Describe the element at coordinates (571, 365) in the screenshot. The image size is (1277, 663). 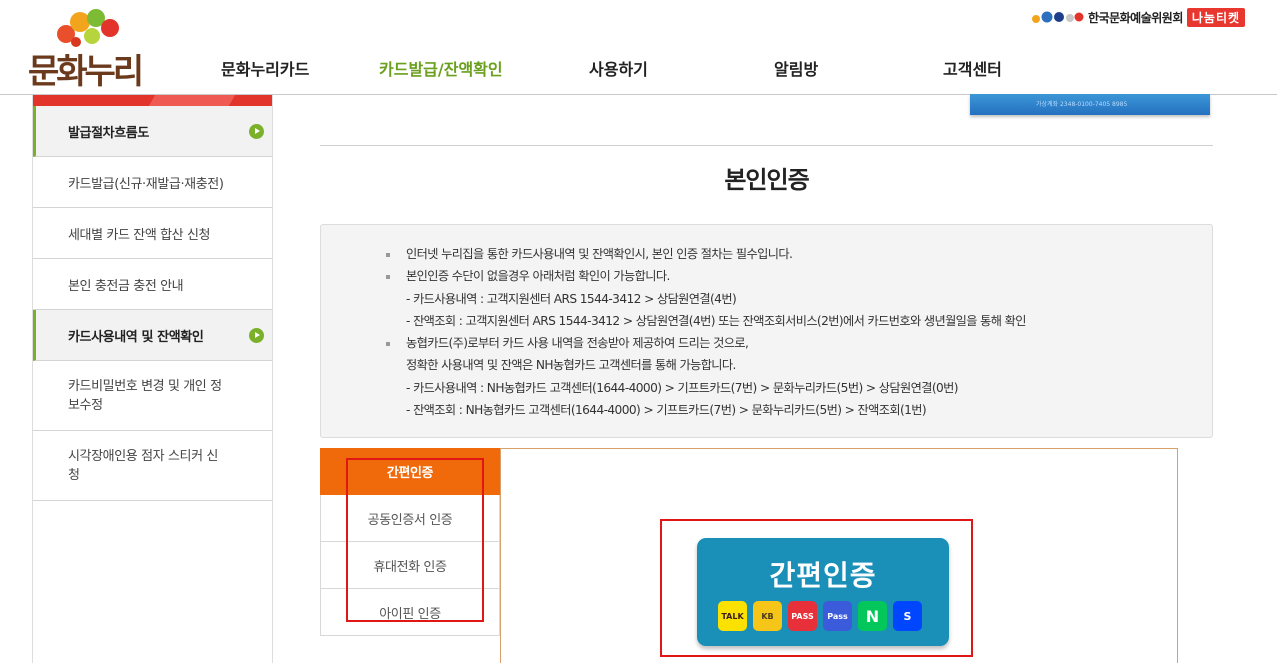
I see `notice-line: 정확한 사용내역 및 잔액은 NH농협카드 고객센터를 통해 가능합니다.` at that location.